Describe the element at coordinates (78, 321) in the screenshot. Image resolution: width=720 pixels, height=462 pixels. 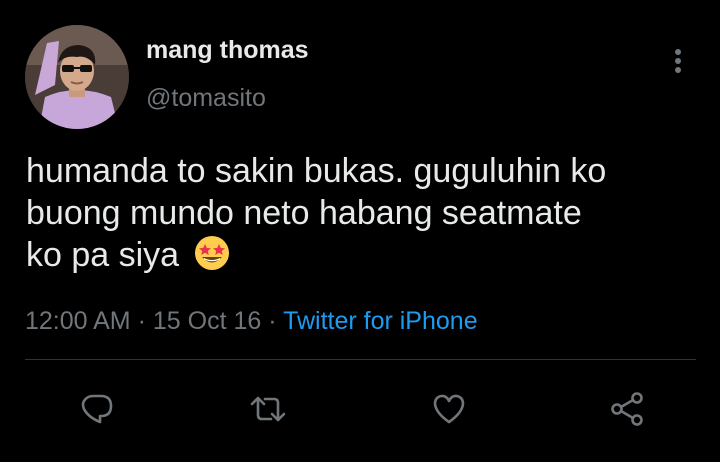
I see `tweet-time: 12:00 AM` at that location.